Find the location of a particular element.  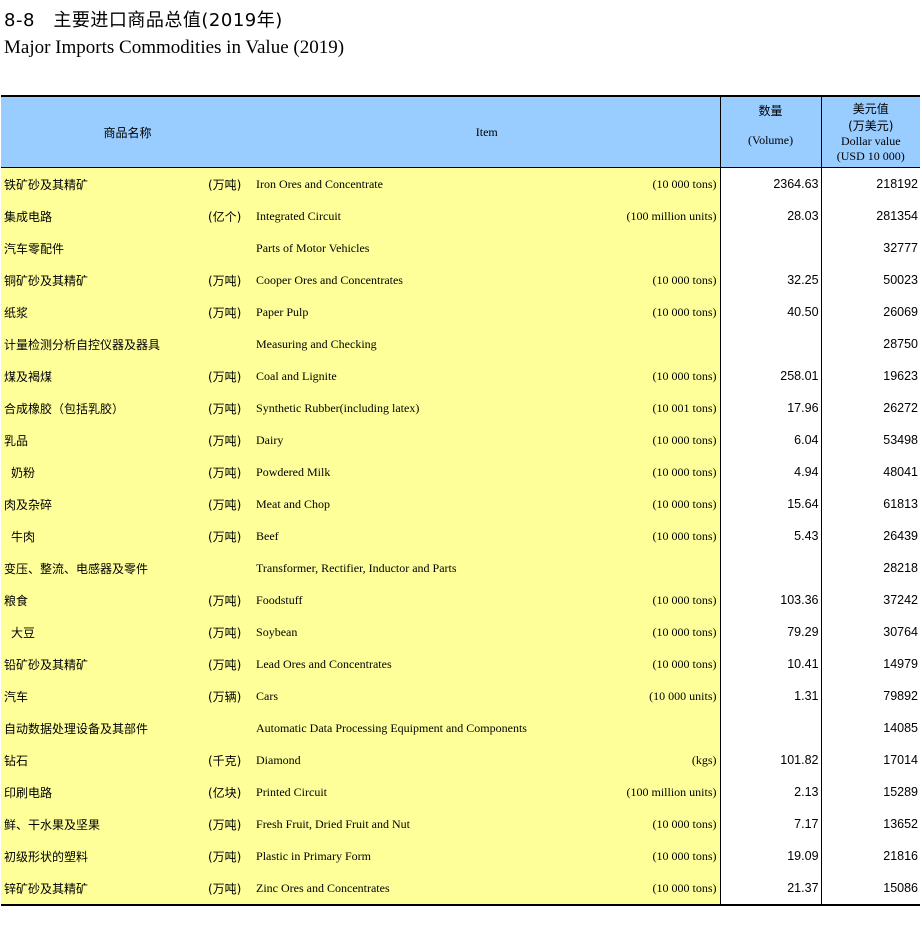

row-name-cn: 纸浆 is located at coordinates (104, 312).